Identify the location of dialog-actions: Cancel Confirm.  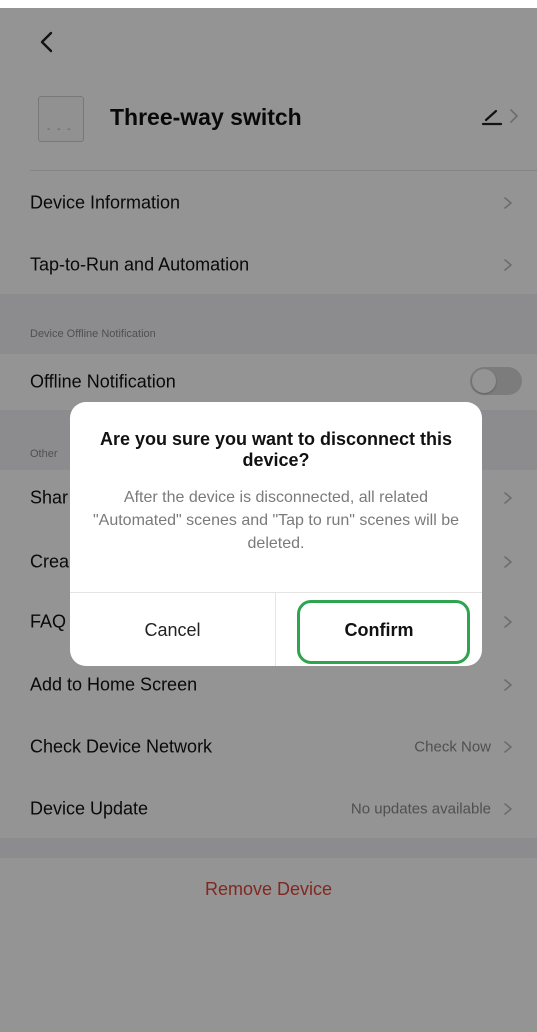
(276, 629).